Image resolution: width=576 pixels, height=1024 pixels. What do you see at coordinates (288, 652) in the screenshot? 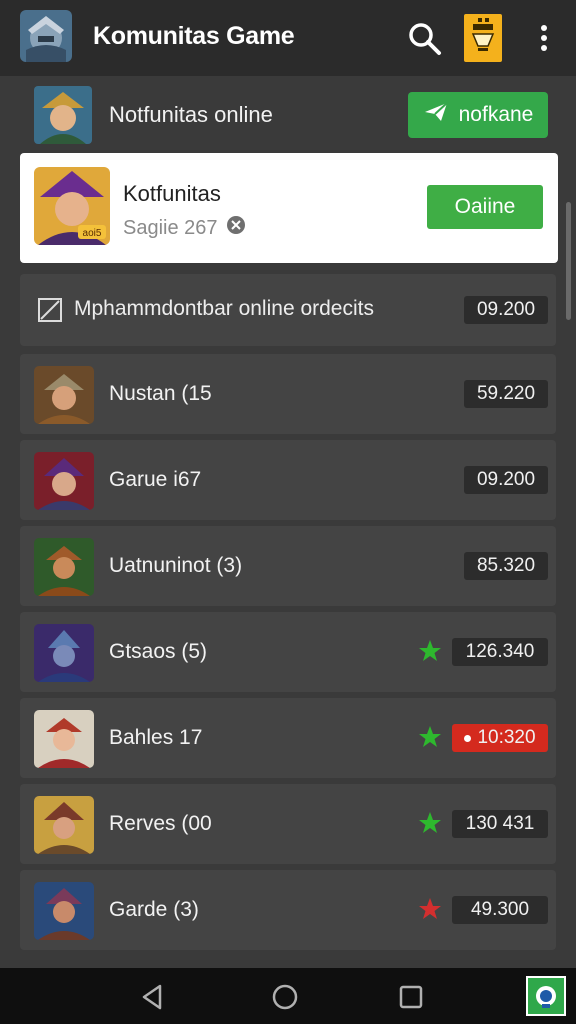
I see `list-item: Gtsaos (5) 126.340` at bounding box center [288, 652].